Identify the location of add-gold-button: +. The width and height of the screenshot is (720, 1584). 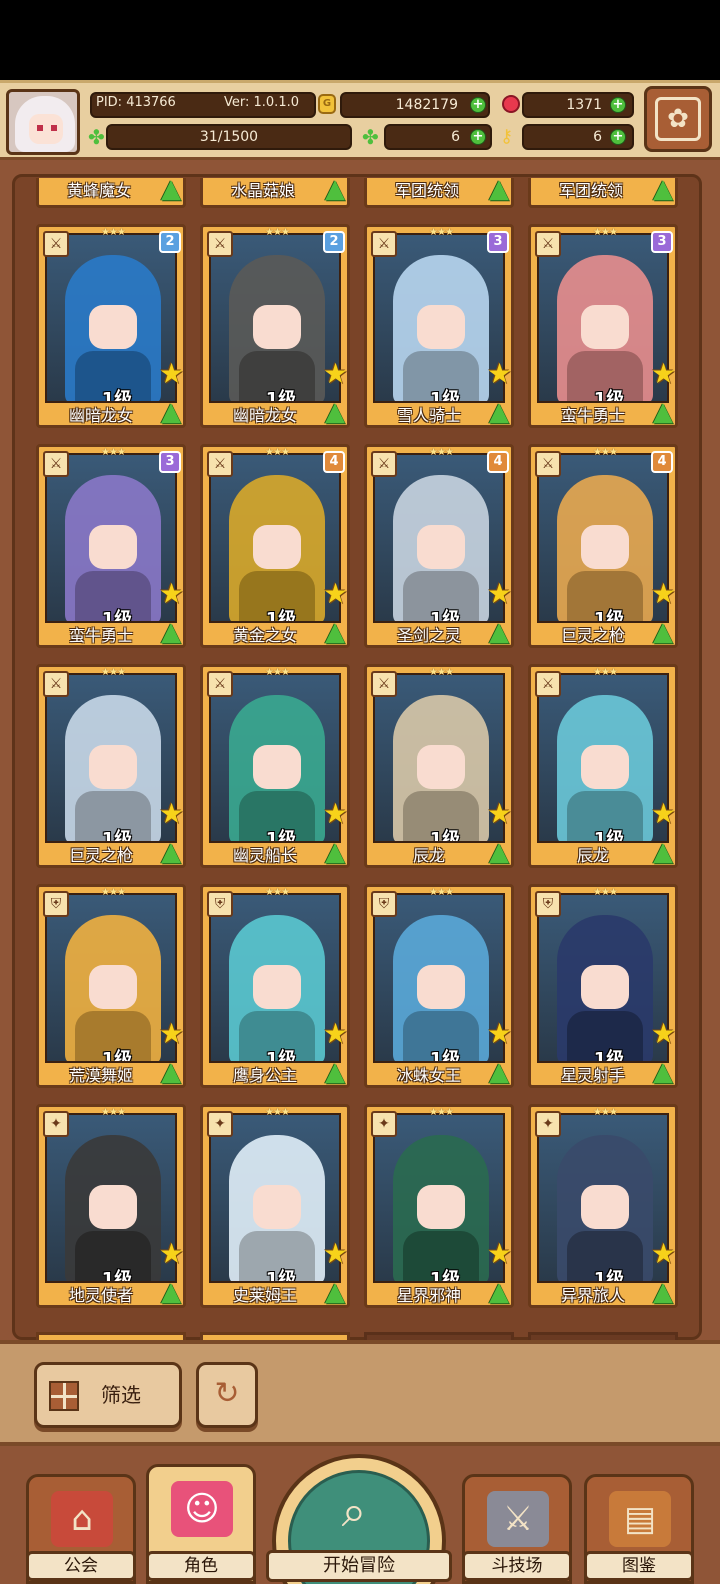
(478, 105).